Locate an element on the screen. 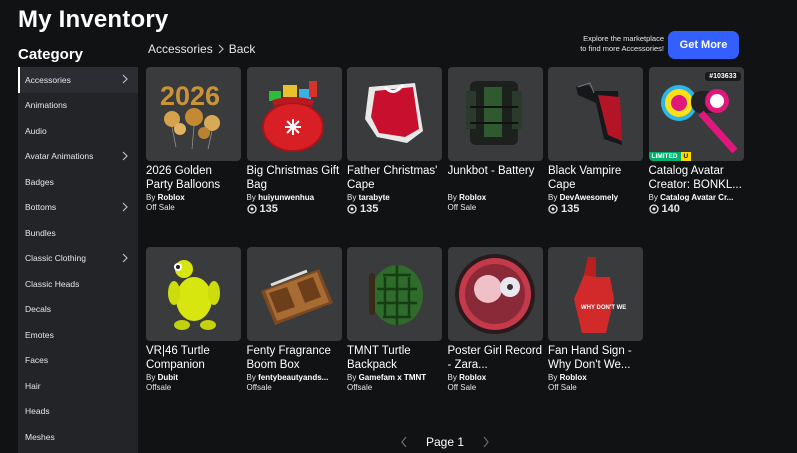 The image size is (797, 453). sidebar-item-meshes: Meshes is located at coordinates (78, 437).